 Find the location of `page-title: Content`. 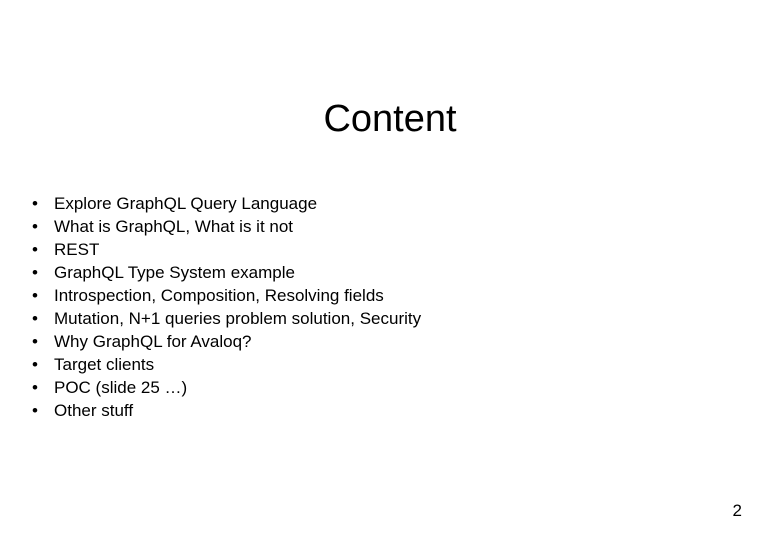

page-title: Content is located at coordinates (390, 119).